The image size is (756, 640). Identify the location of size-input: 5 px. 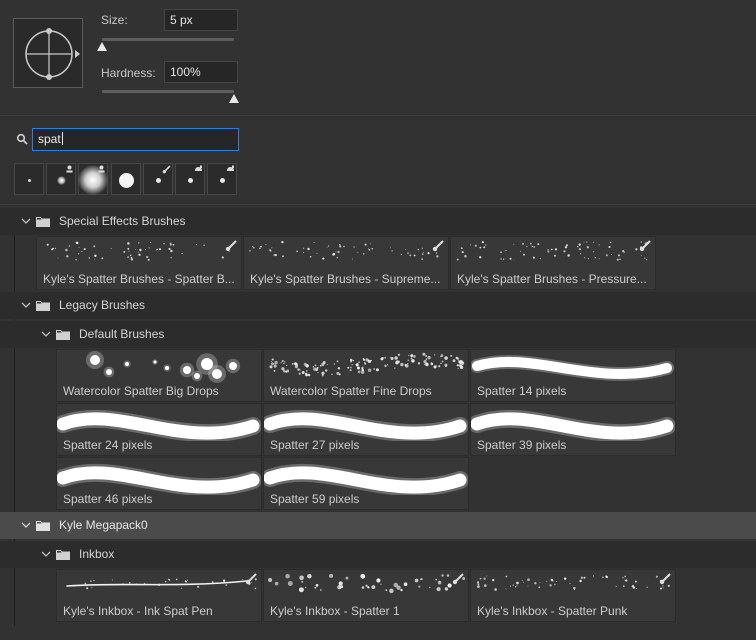
(201, 20).